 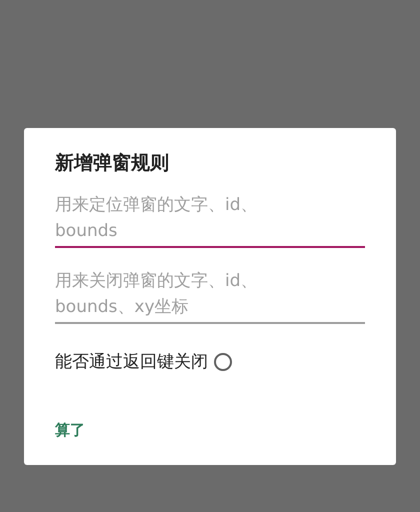 What do you see at coordinates (223, 361) in the screenshot?
I see `radio-button` at bounding box center [223, 361].